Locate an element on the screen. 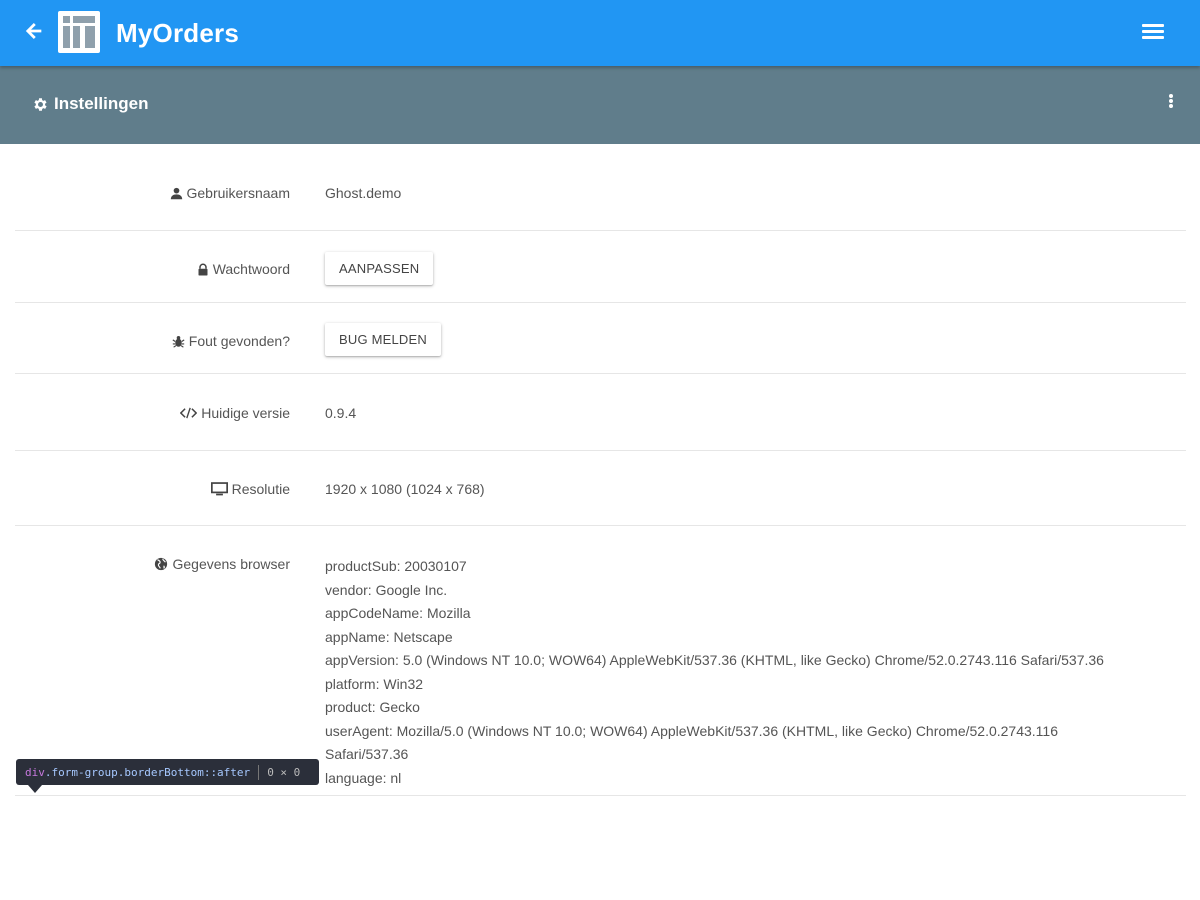 The width and height of the screenshot is (1200, 900). change-password-button: AANPASSEN is located at coordinates (379, 268).